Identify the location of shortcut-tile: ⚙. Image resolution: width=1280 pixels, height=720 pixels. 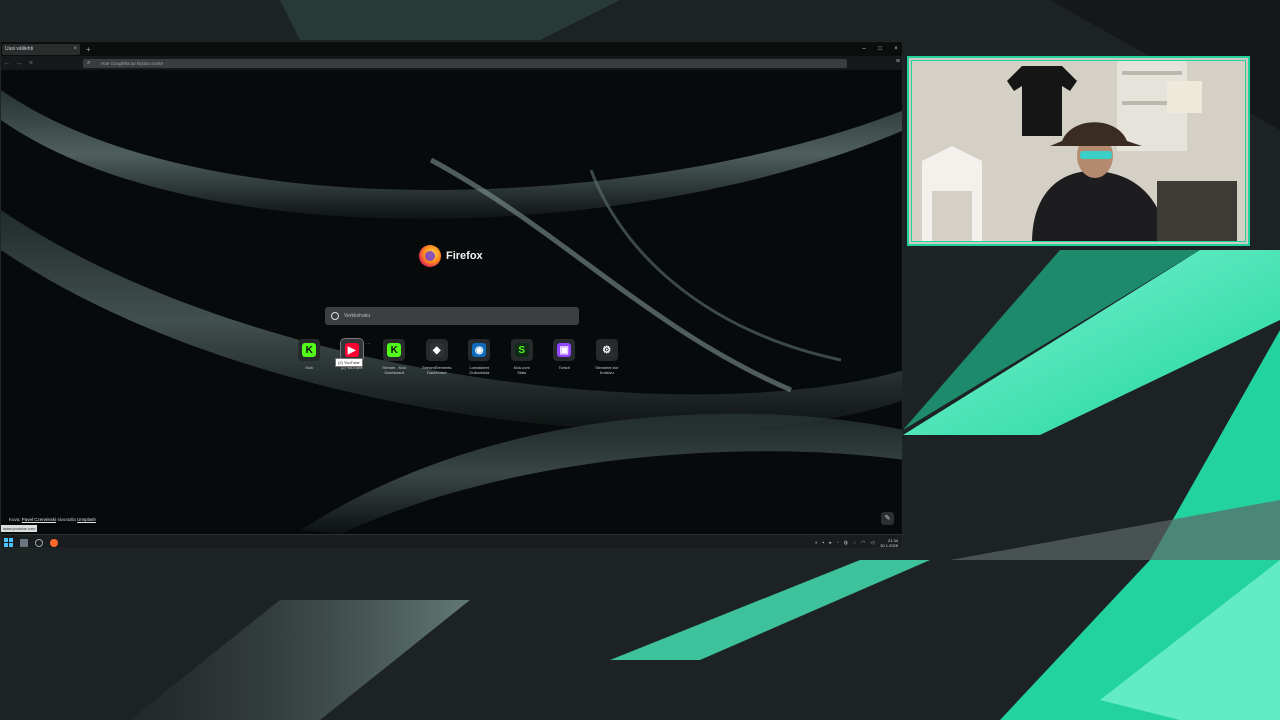
(606, 350).